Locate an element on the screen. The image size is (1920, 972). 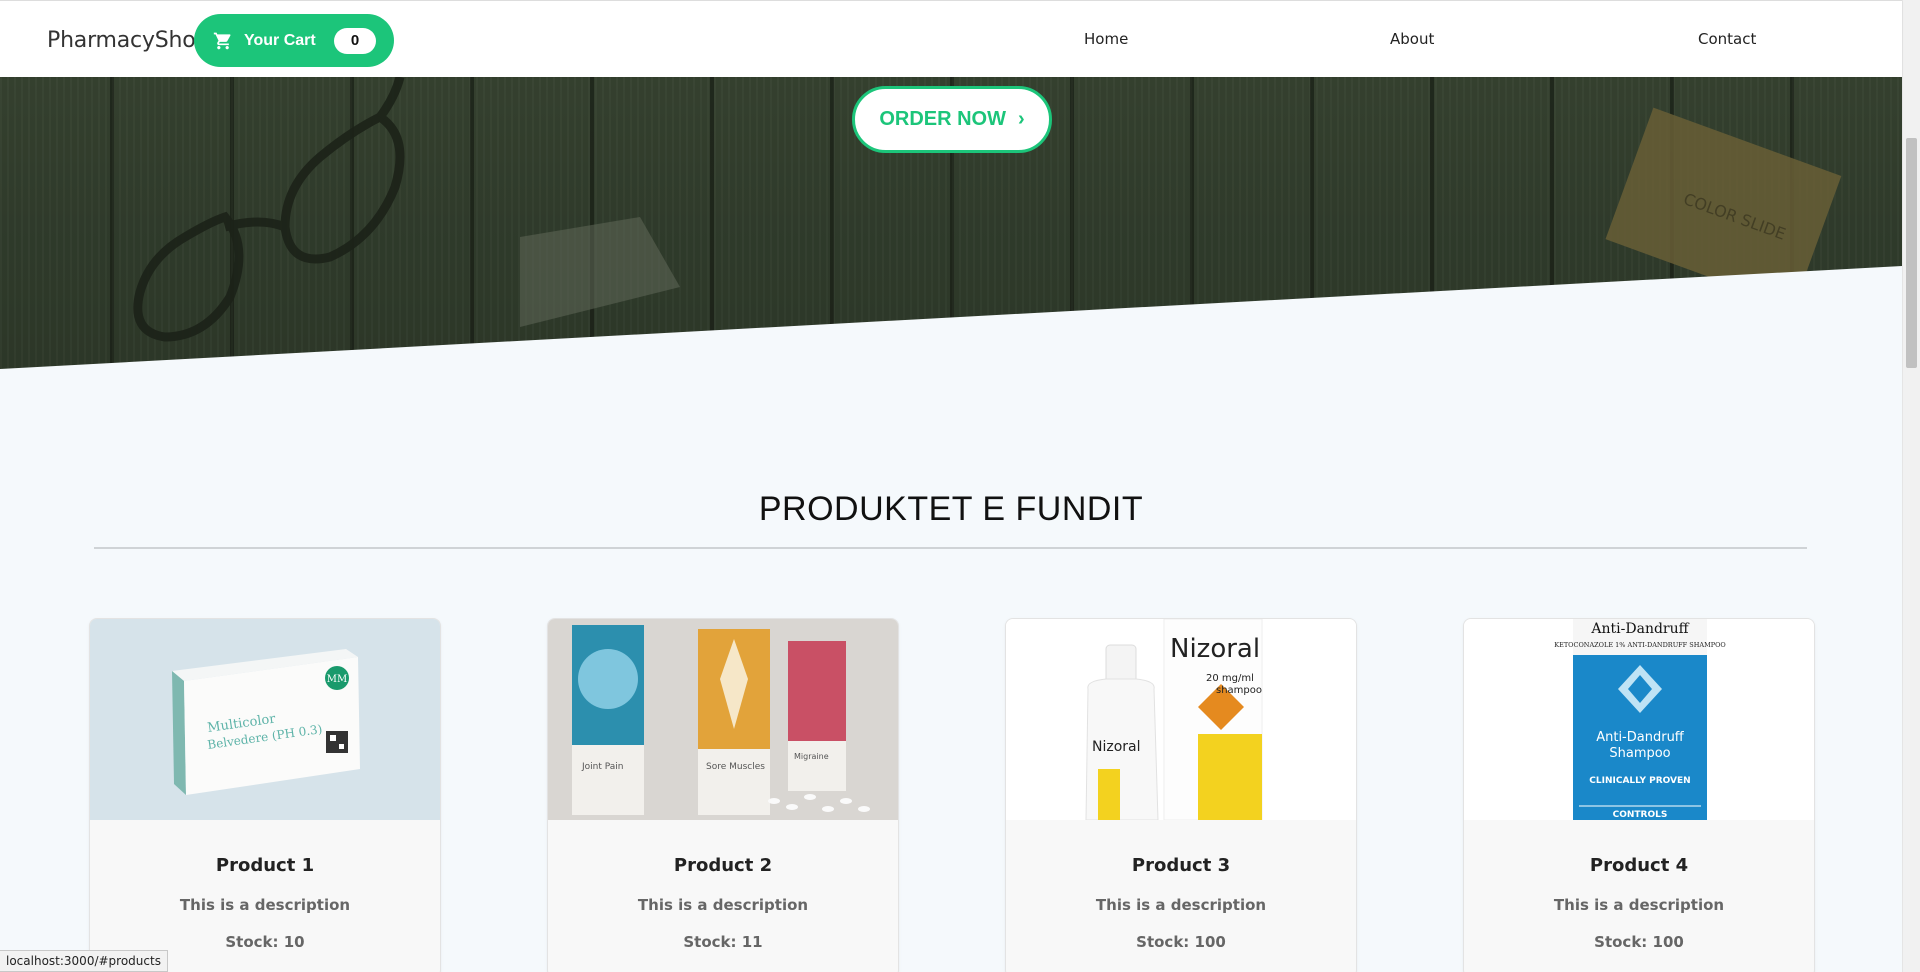
svg-text: Migraine is located at coordinates (811, 756).